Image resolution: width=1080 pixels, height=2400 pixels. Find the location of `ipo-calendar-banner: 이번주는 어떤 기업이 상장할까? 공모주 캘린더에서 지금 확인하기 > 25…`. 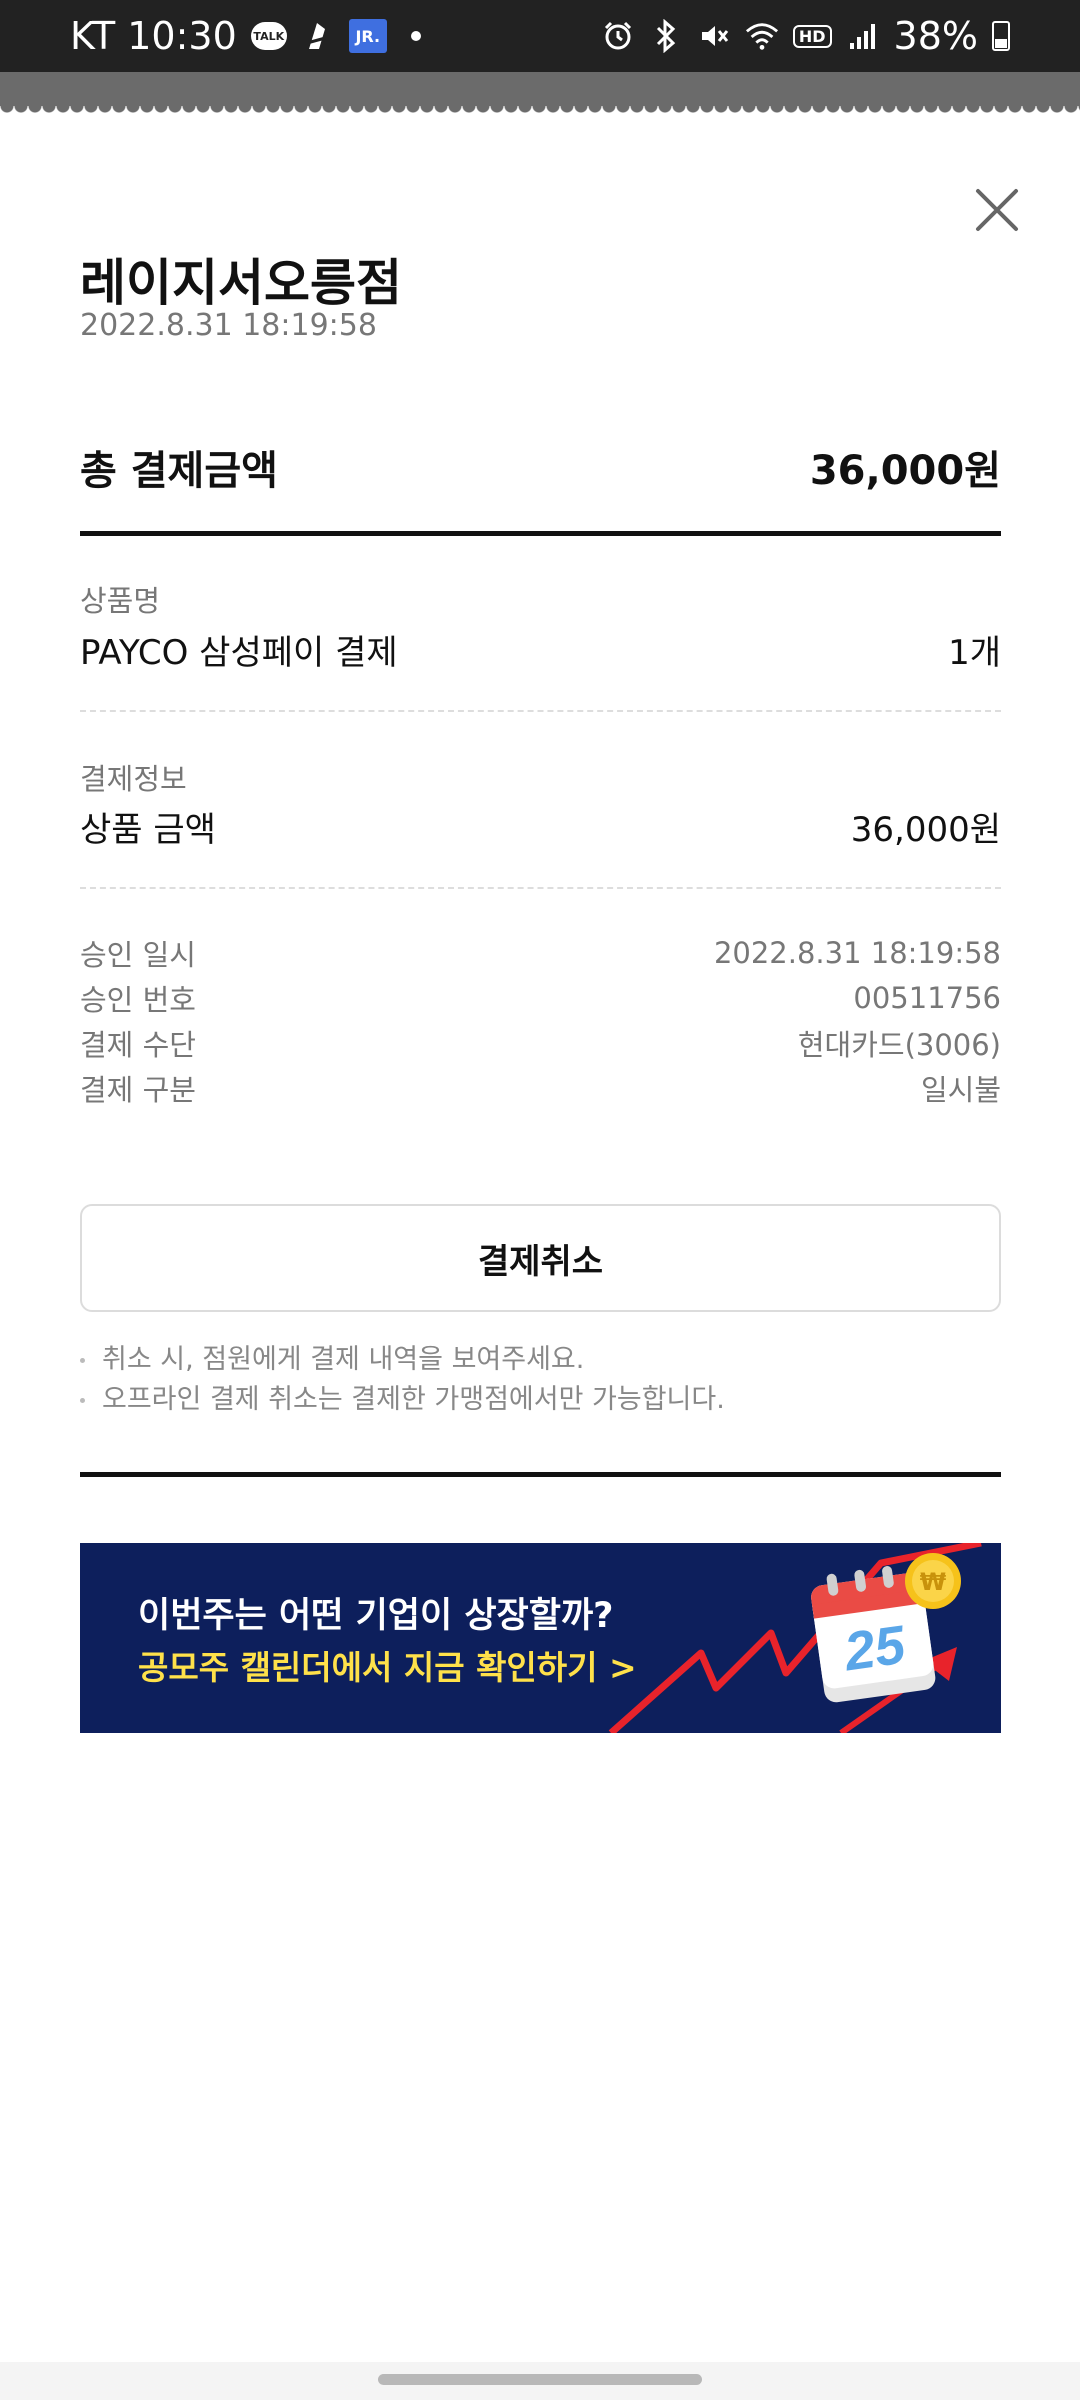

ipo-calendar-banner: 이번주는 어떤 기업이 상장할까? 공모주 캘린더에서 지금 확인하기 > 25… is located at coordinates (540, 1638).